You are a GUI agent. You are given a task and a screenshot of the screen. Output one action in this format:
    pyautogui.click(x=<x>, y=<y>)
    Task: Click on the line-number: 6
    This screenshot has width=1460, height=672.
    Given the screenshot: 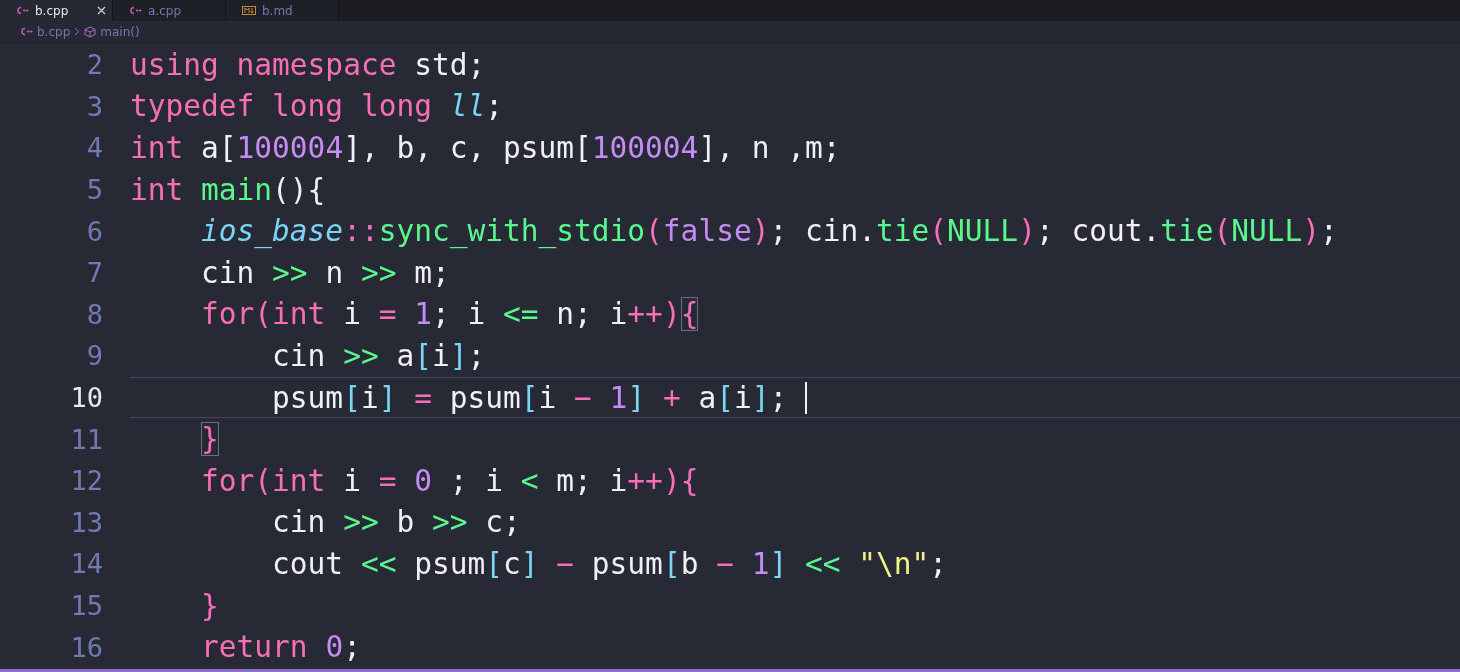 What is the action you would take?
    pyautogui.click(x=94, y=231)
    